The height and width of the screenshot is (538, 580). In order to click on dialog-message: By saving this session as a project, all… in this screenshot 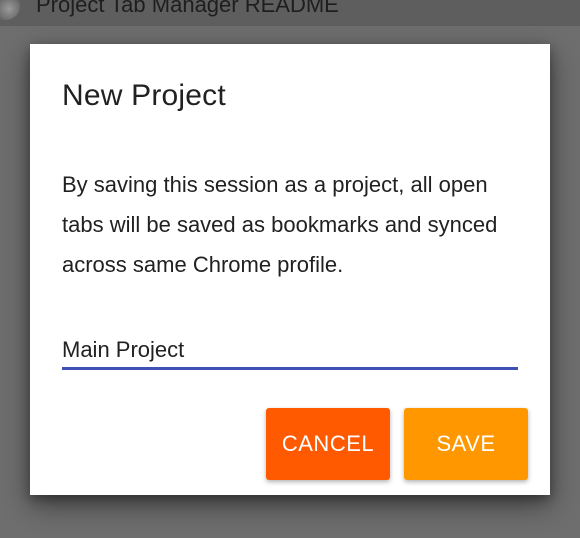, I will do `click(280, 224)`.